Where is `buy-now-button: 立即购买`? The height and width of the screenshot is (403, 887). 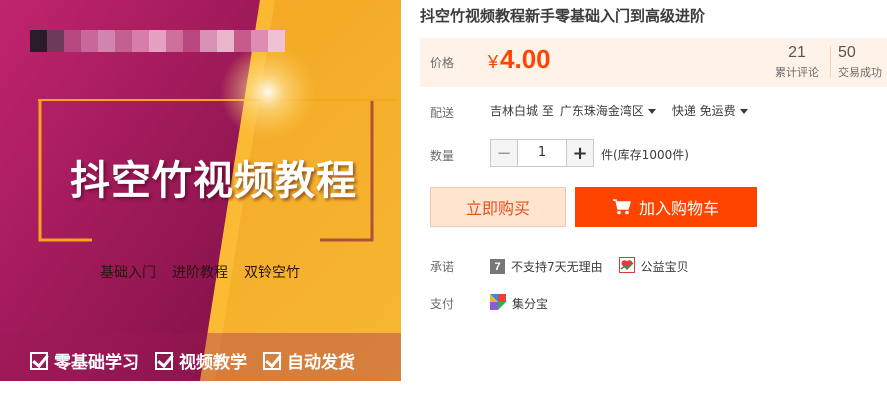 buy-now-button: 立即购买 is located at coordinates (498, 207).